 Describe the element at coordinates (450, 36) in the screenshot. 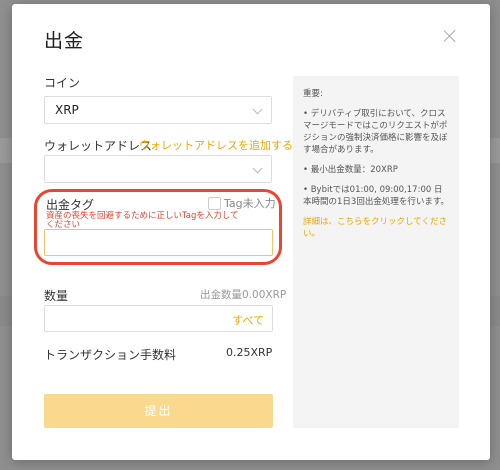

I see `close-icon` at that location.